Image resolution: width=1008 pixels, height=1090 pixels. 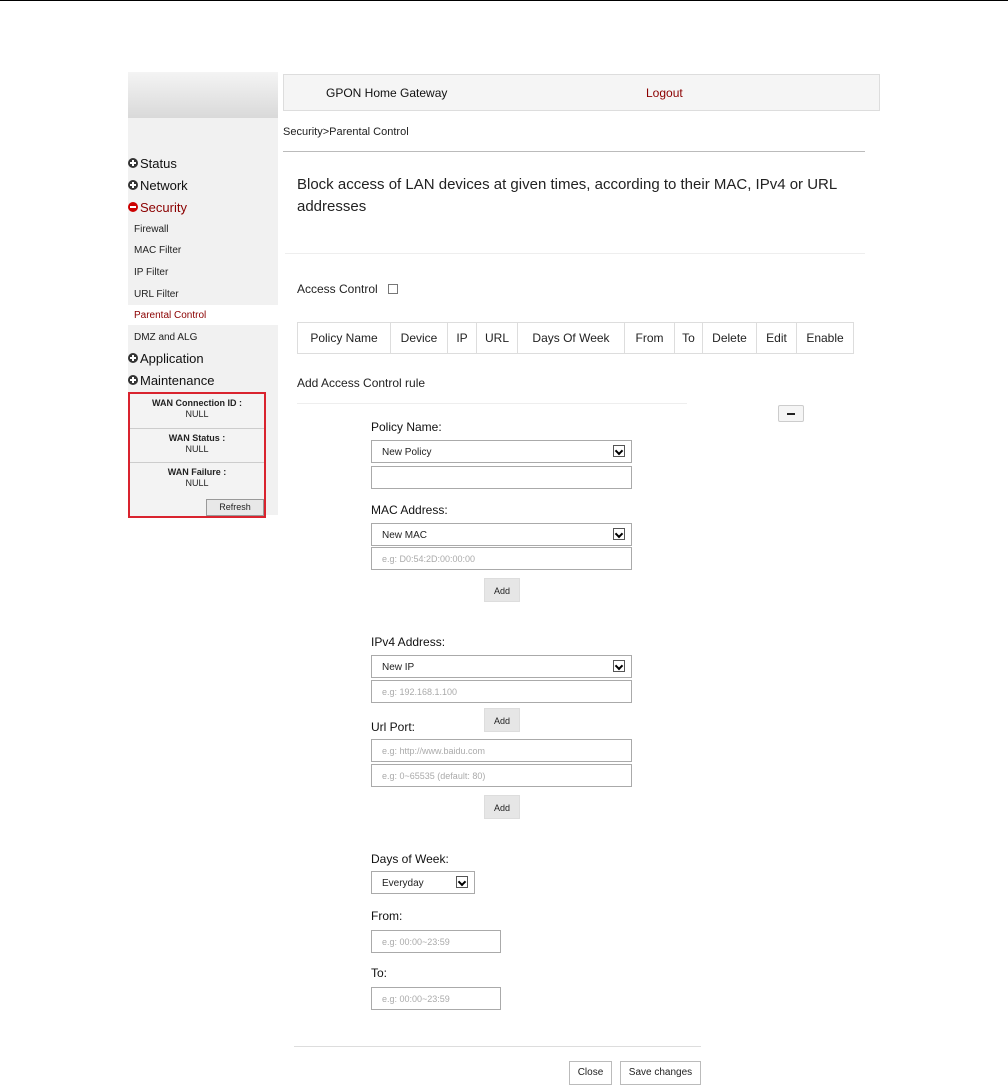 I want to click on wan-connection-id-value: NULL, so click(x=197, y=414).